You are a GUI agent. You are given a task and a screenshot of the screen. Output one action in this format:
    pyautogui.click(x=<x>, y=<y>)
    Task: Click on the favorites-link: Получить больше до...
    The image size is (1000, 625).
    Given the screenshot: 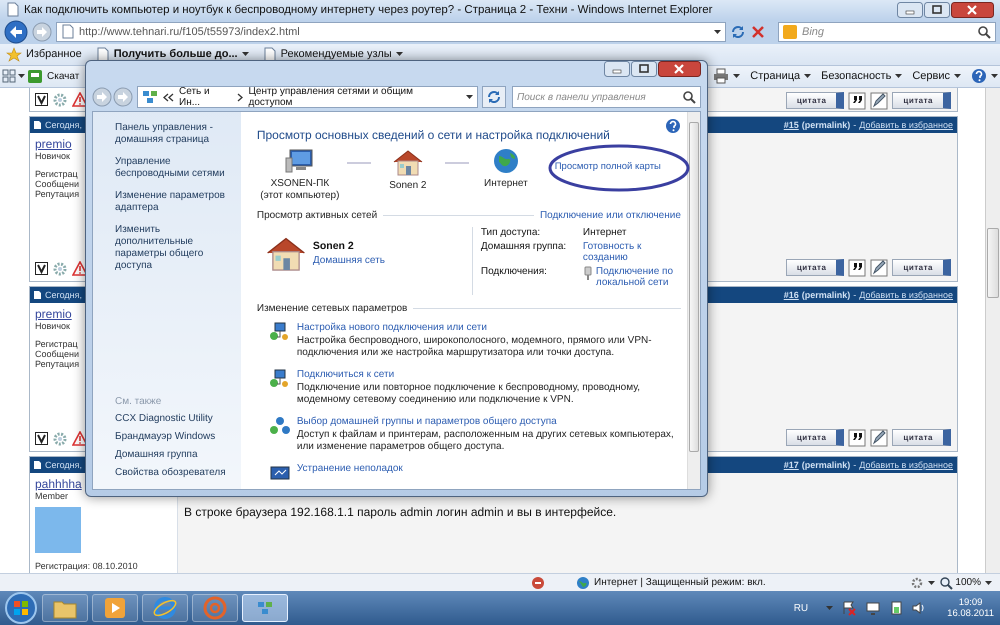 What is the action you would take?
    pyautogui.click(x=172, y=54)
    